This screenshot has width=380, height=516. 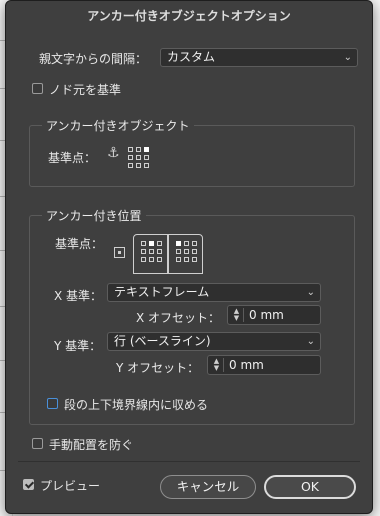 What do you see at coordinates (246, 365) in the screenshot?
I see `y-offset-value: 0 mm` at bounding box center [246, 365].